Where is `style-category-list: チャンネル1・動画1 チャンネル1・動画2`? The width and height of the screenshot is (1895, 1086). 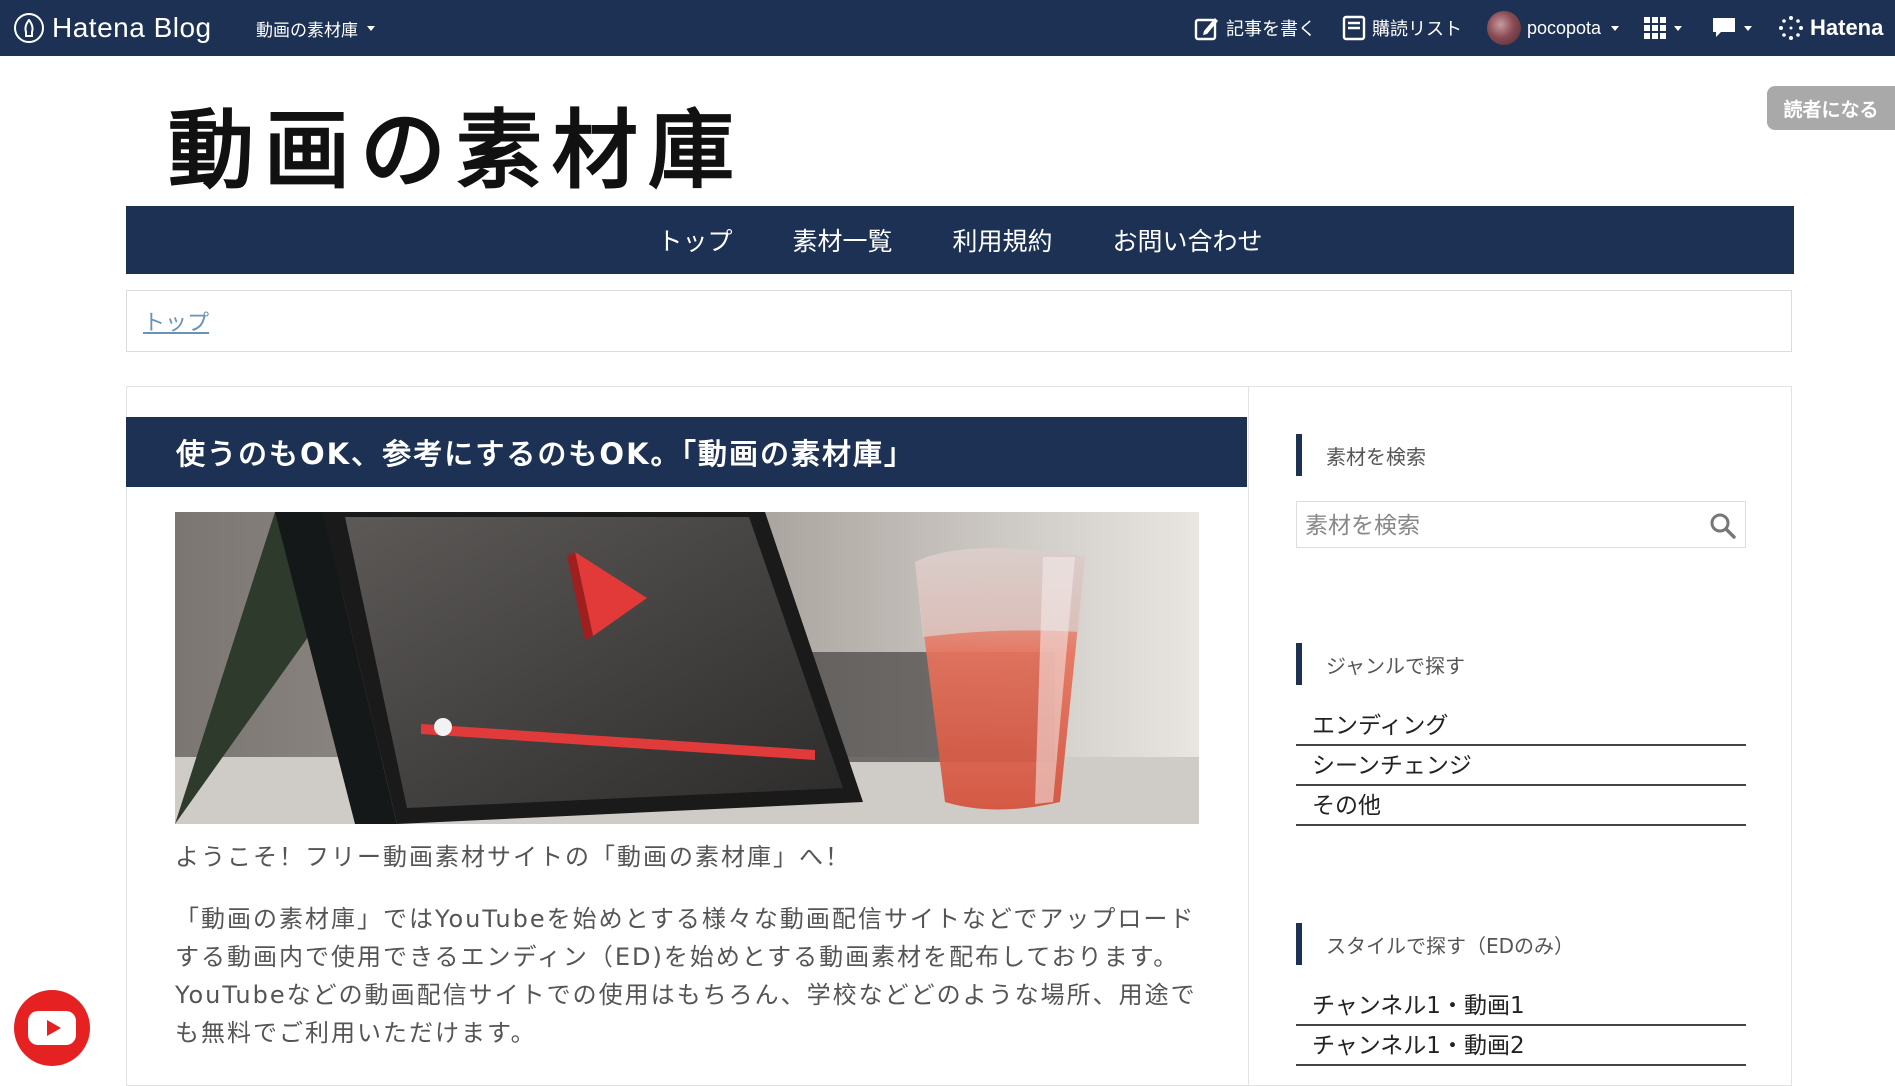
style-category-list: チャンネル1・動画1 チャンネル1・動画2 is located at coordinates (1521, 1026).